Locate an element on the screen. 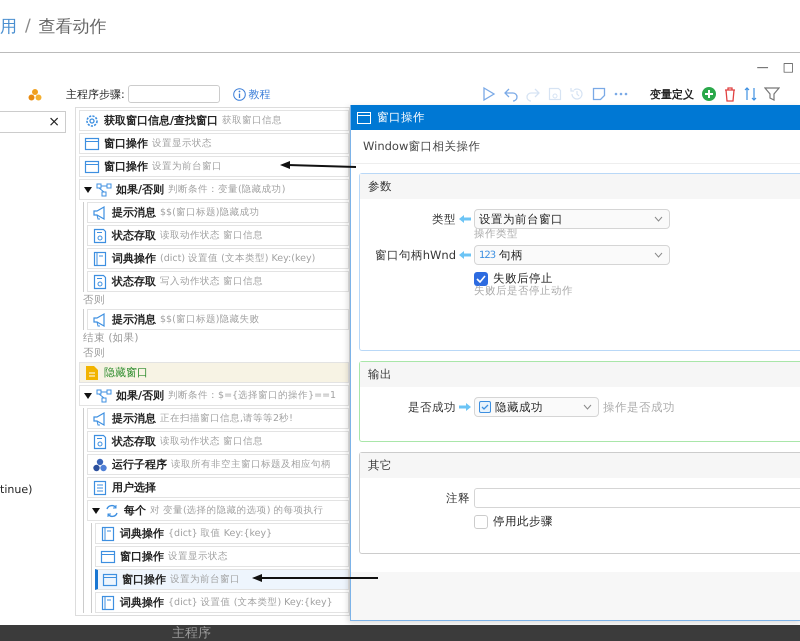  step-row: 用户选择 is located at coordinates (218, 487).